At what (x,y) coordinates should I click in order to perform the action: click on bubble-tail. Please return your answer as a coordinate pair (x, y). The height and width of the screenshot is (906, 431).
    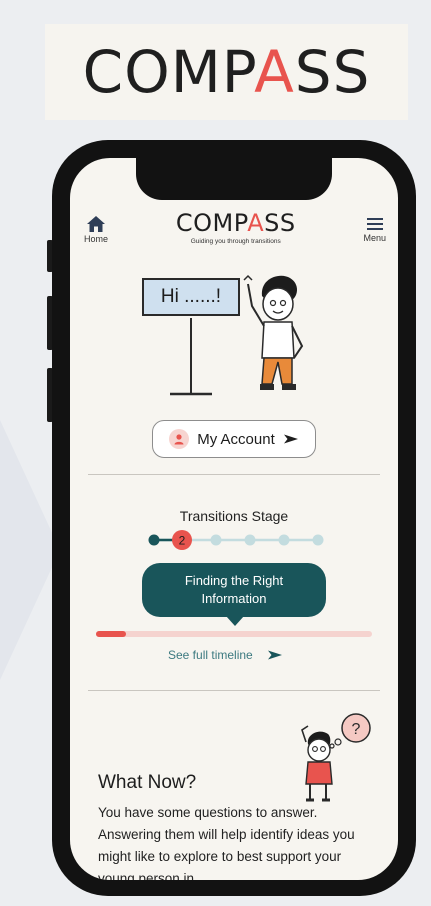
    Looking at the image, I should click on (235, 621).